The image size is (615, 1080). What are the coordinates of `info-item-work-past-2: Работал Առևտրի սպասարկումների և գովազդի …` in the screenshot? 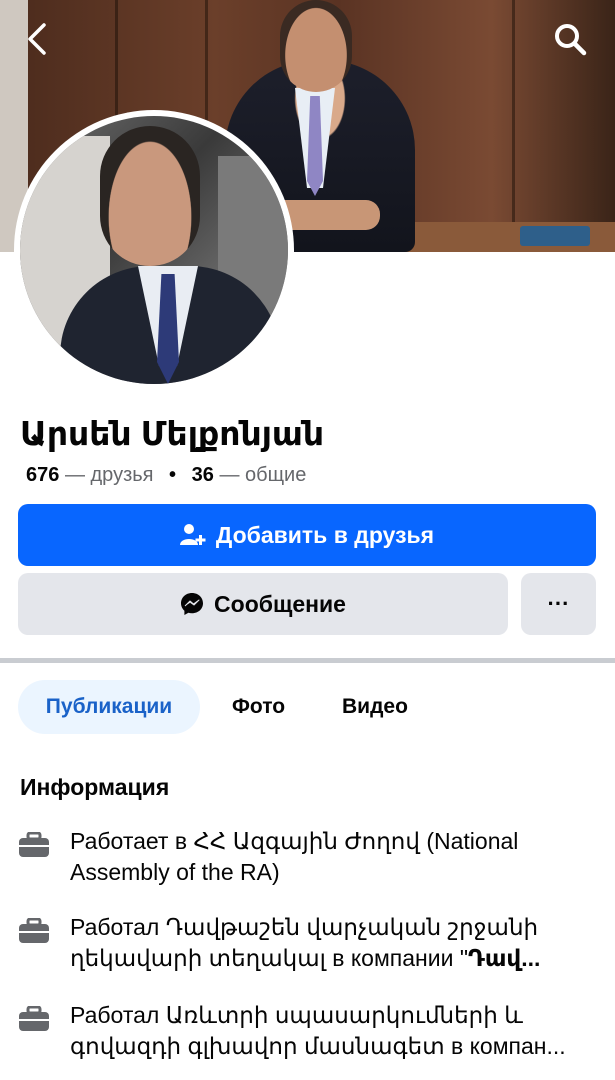 It's located at (308, 1032).